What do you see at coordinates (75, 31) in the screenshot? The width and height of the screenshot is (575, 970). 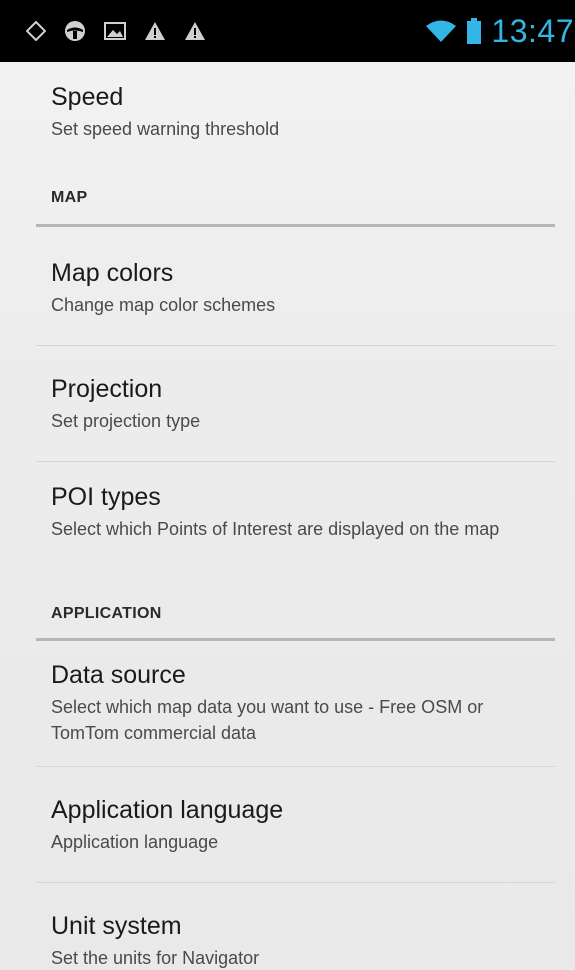 I see `steering-wheel-icon` at bounding box center [75, 31].